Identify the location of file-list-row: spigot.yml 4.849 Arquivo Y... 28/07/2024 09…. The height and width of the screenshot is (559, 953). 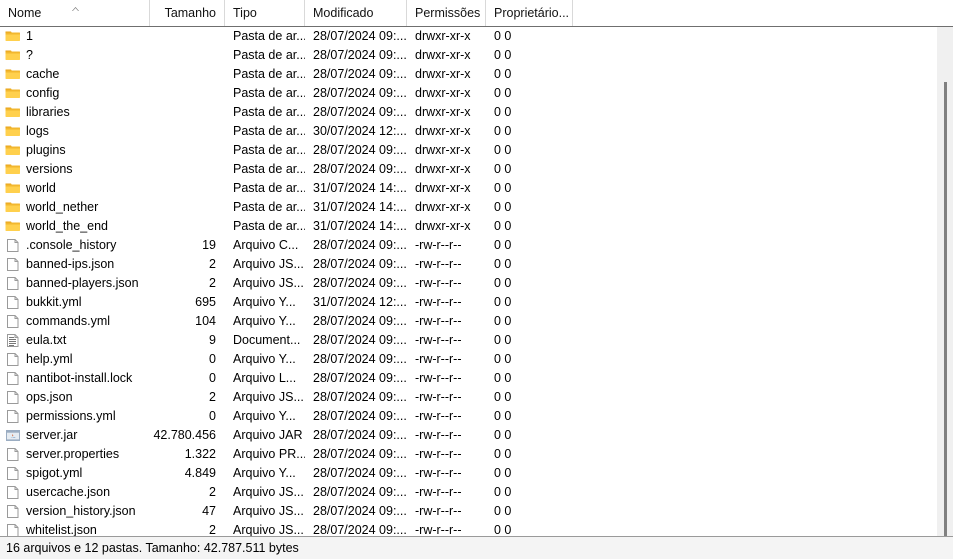
(476, 473).